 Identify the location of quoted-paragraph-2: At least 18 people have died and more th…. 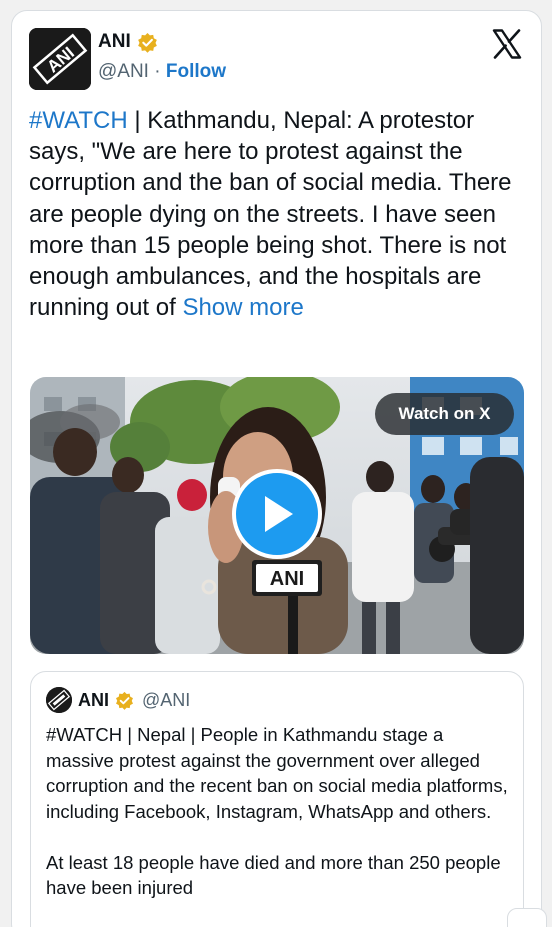
(273, 875).